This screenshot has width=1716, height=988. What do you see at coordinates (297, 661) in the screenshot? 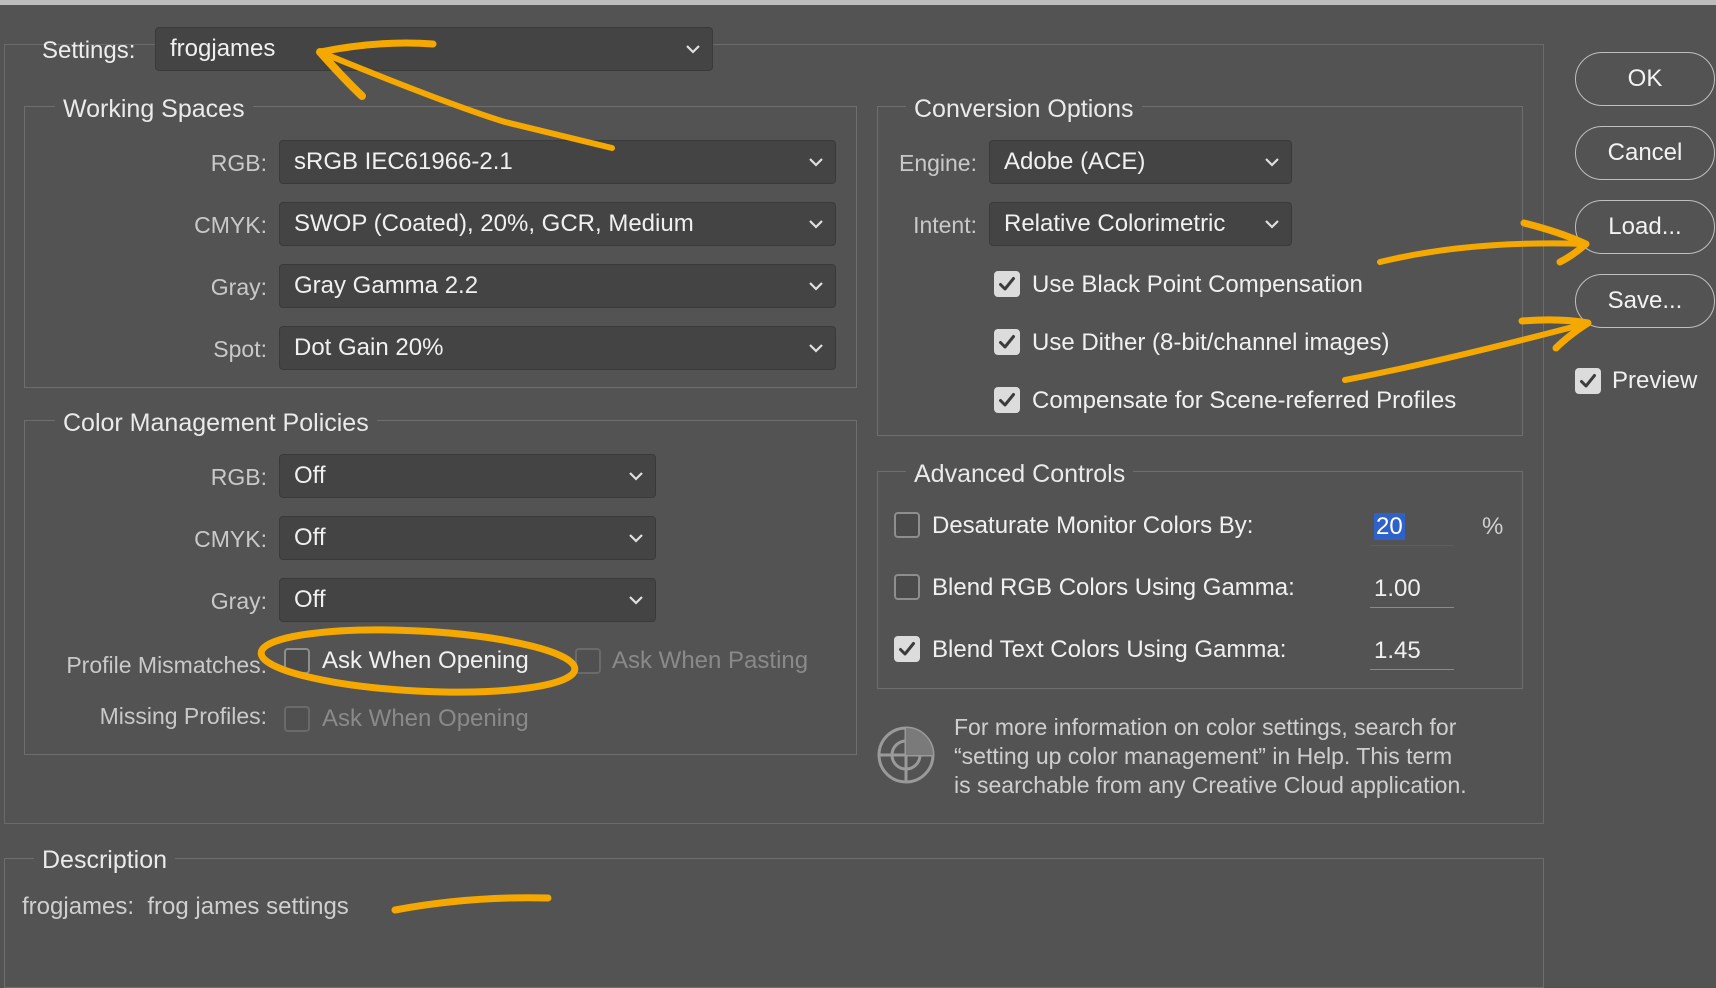
I see `ask-when-opening-checkbox` at bounding box center [297, 661].